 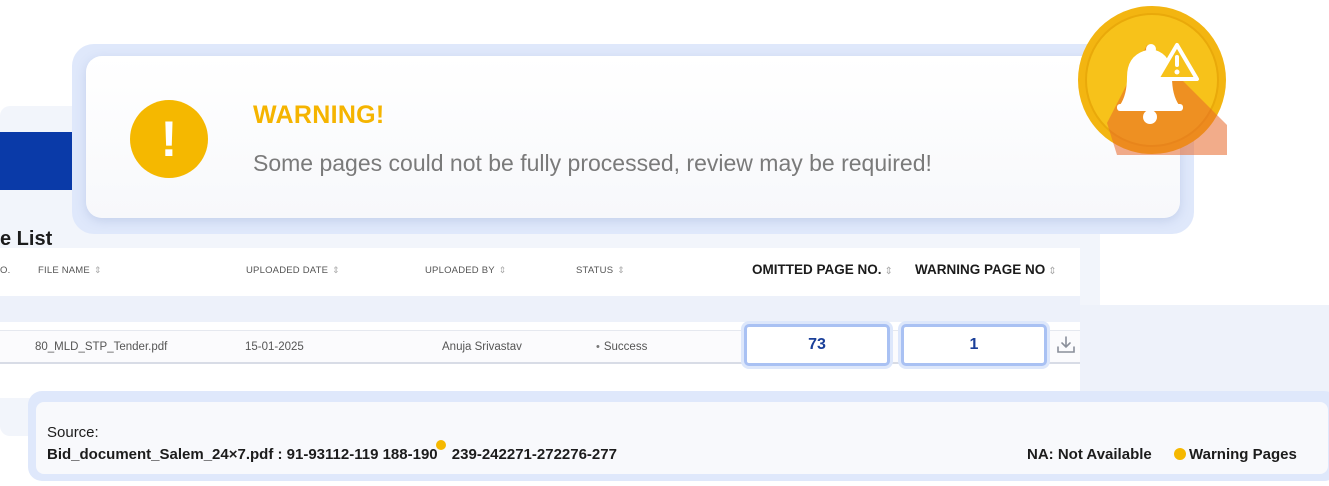 What do you see at coordinates (5, 270) in the screenshot?
I see `column-header-no: O.` at bounding box center [5, 270].